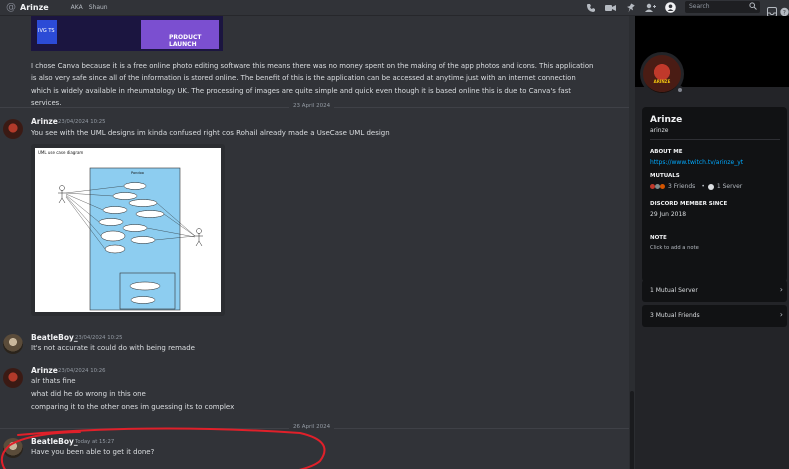 The width and height of the screenshot is (789, 469). Describe the element at coordinates (46, 31) in the screenshot. I see `image-left-text: IVG TS` at that location.